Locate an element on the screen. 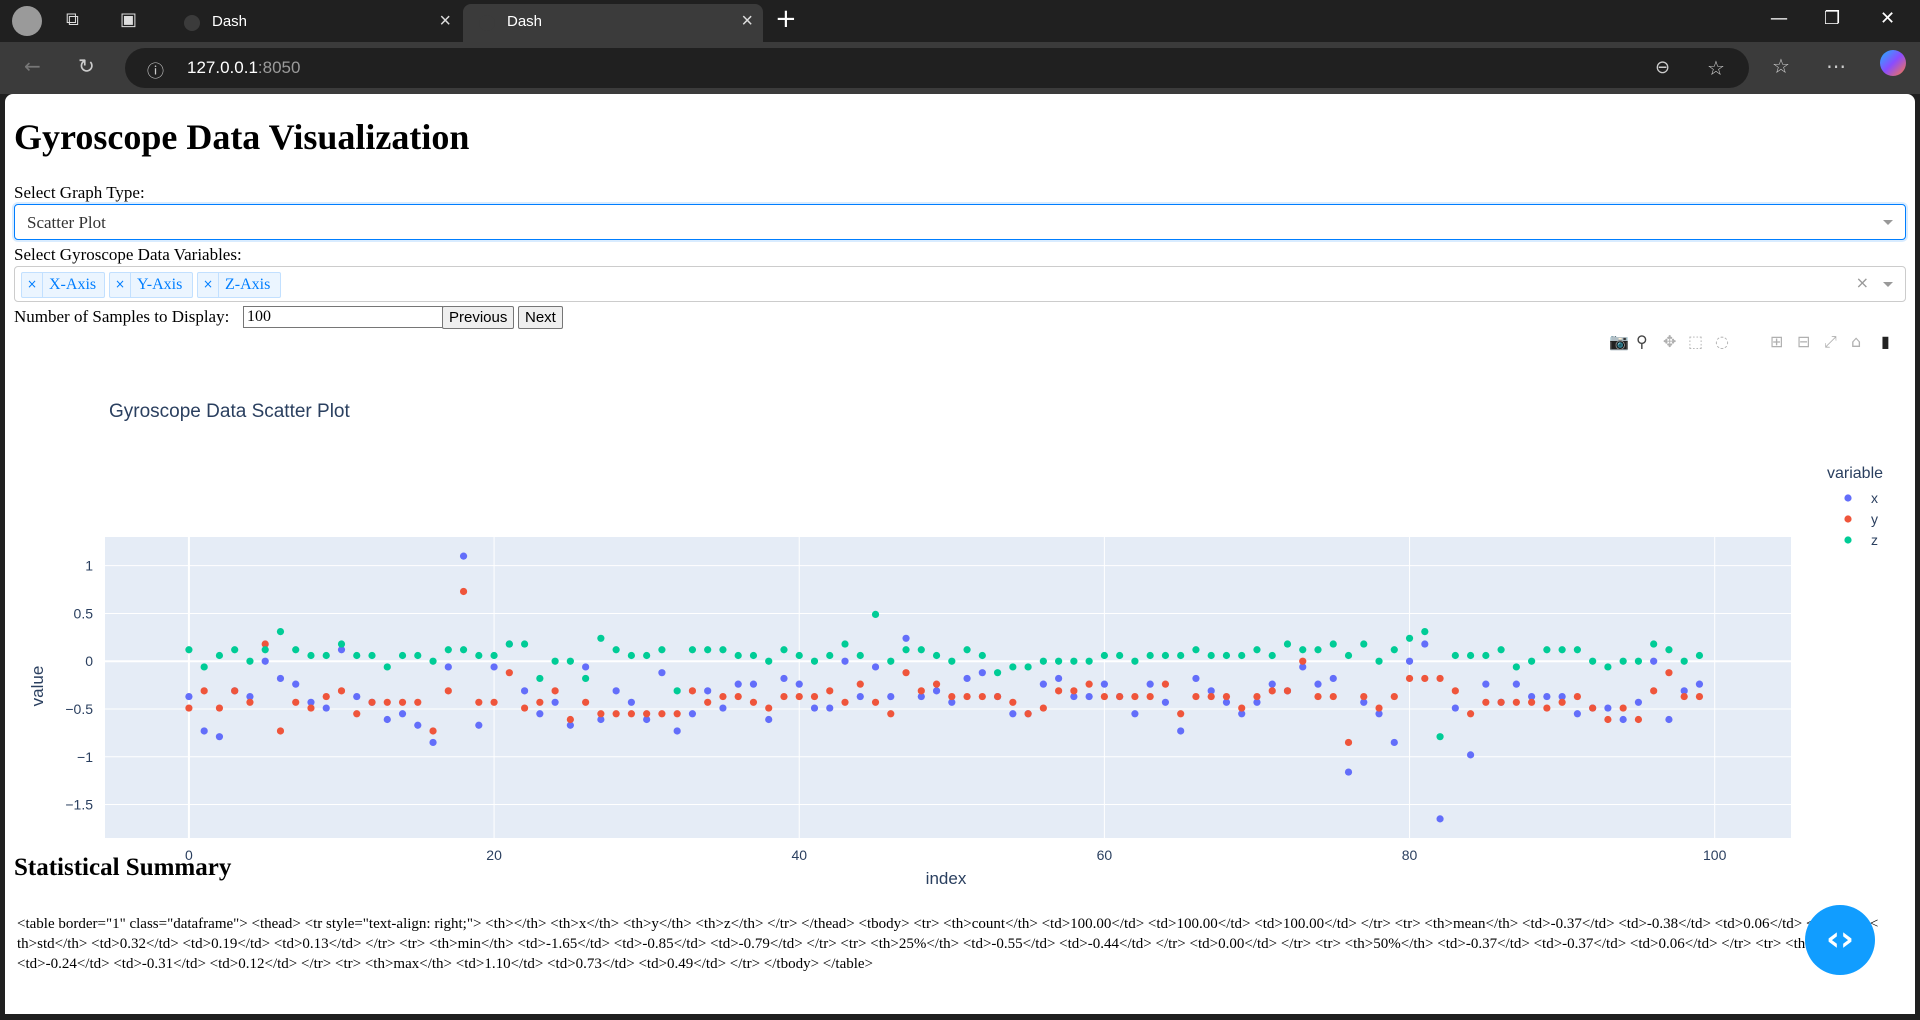 The image size is (1920, 1020). dash-devtools-button: ‹› is located at coordinates (1840, 940).